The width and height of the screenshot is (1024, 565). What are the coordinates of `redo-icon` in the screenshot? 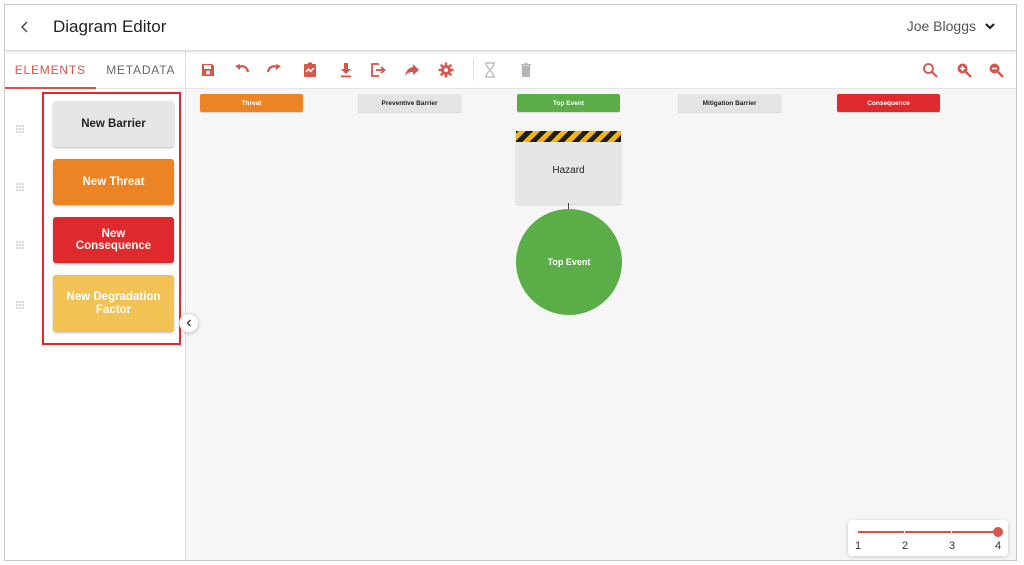 It's located at (273, 68).